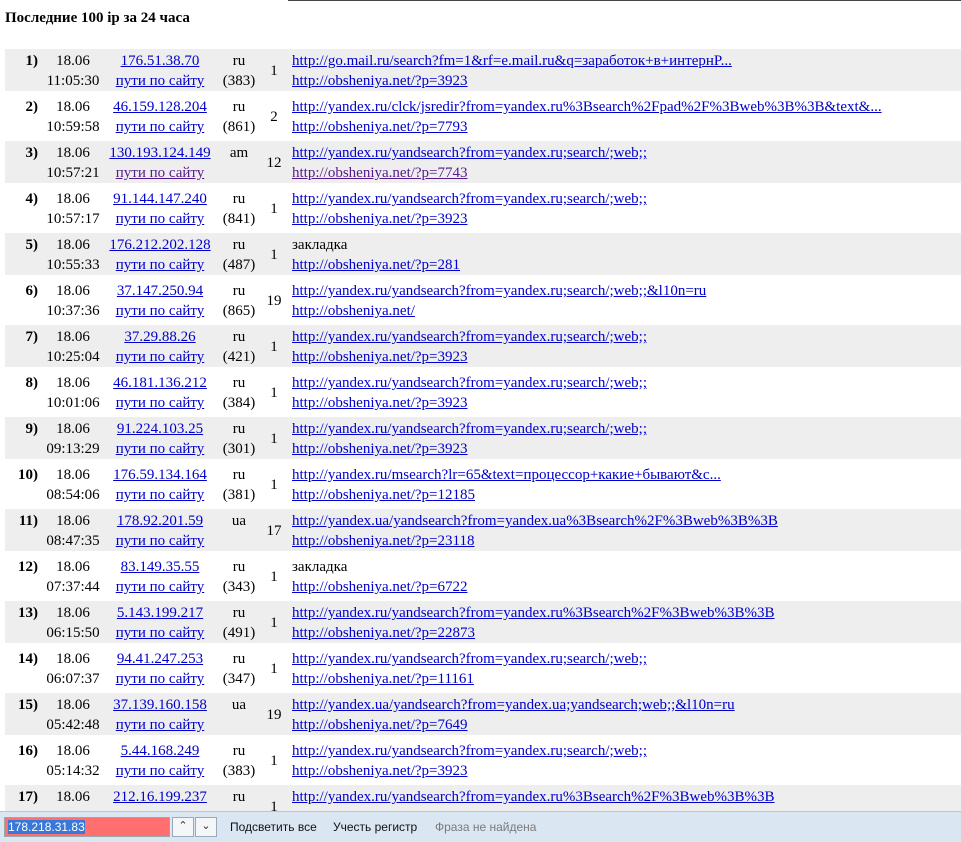  Describe the element at coordinates (22, 61) in the screenshot. I see `row-number-cell: 1)` at that location.